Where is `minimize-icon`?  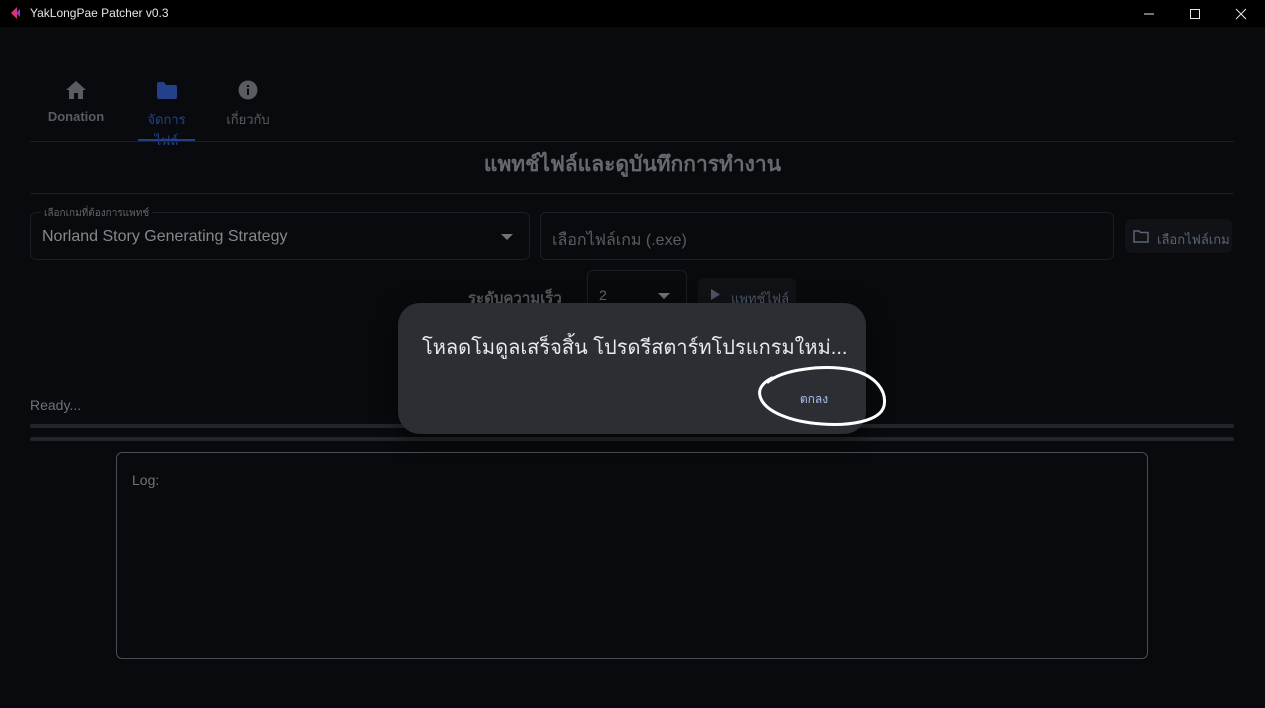
minimize-icon is located at coordinates (1149, 13).